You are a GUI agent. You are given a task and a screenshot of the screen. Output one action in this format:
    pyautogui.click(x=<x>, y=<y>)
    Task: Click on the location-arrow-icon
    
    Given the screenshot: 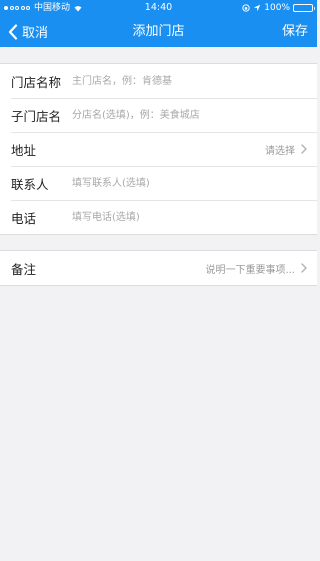 What is the action you would take?
    pyautogui.click(x=257, y=8)
    